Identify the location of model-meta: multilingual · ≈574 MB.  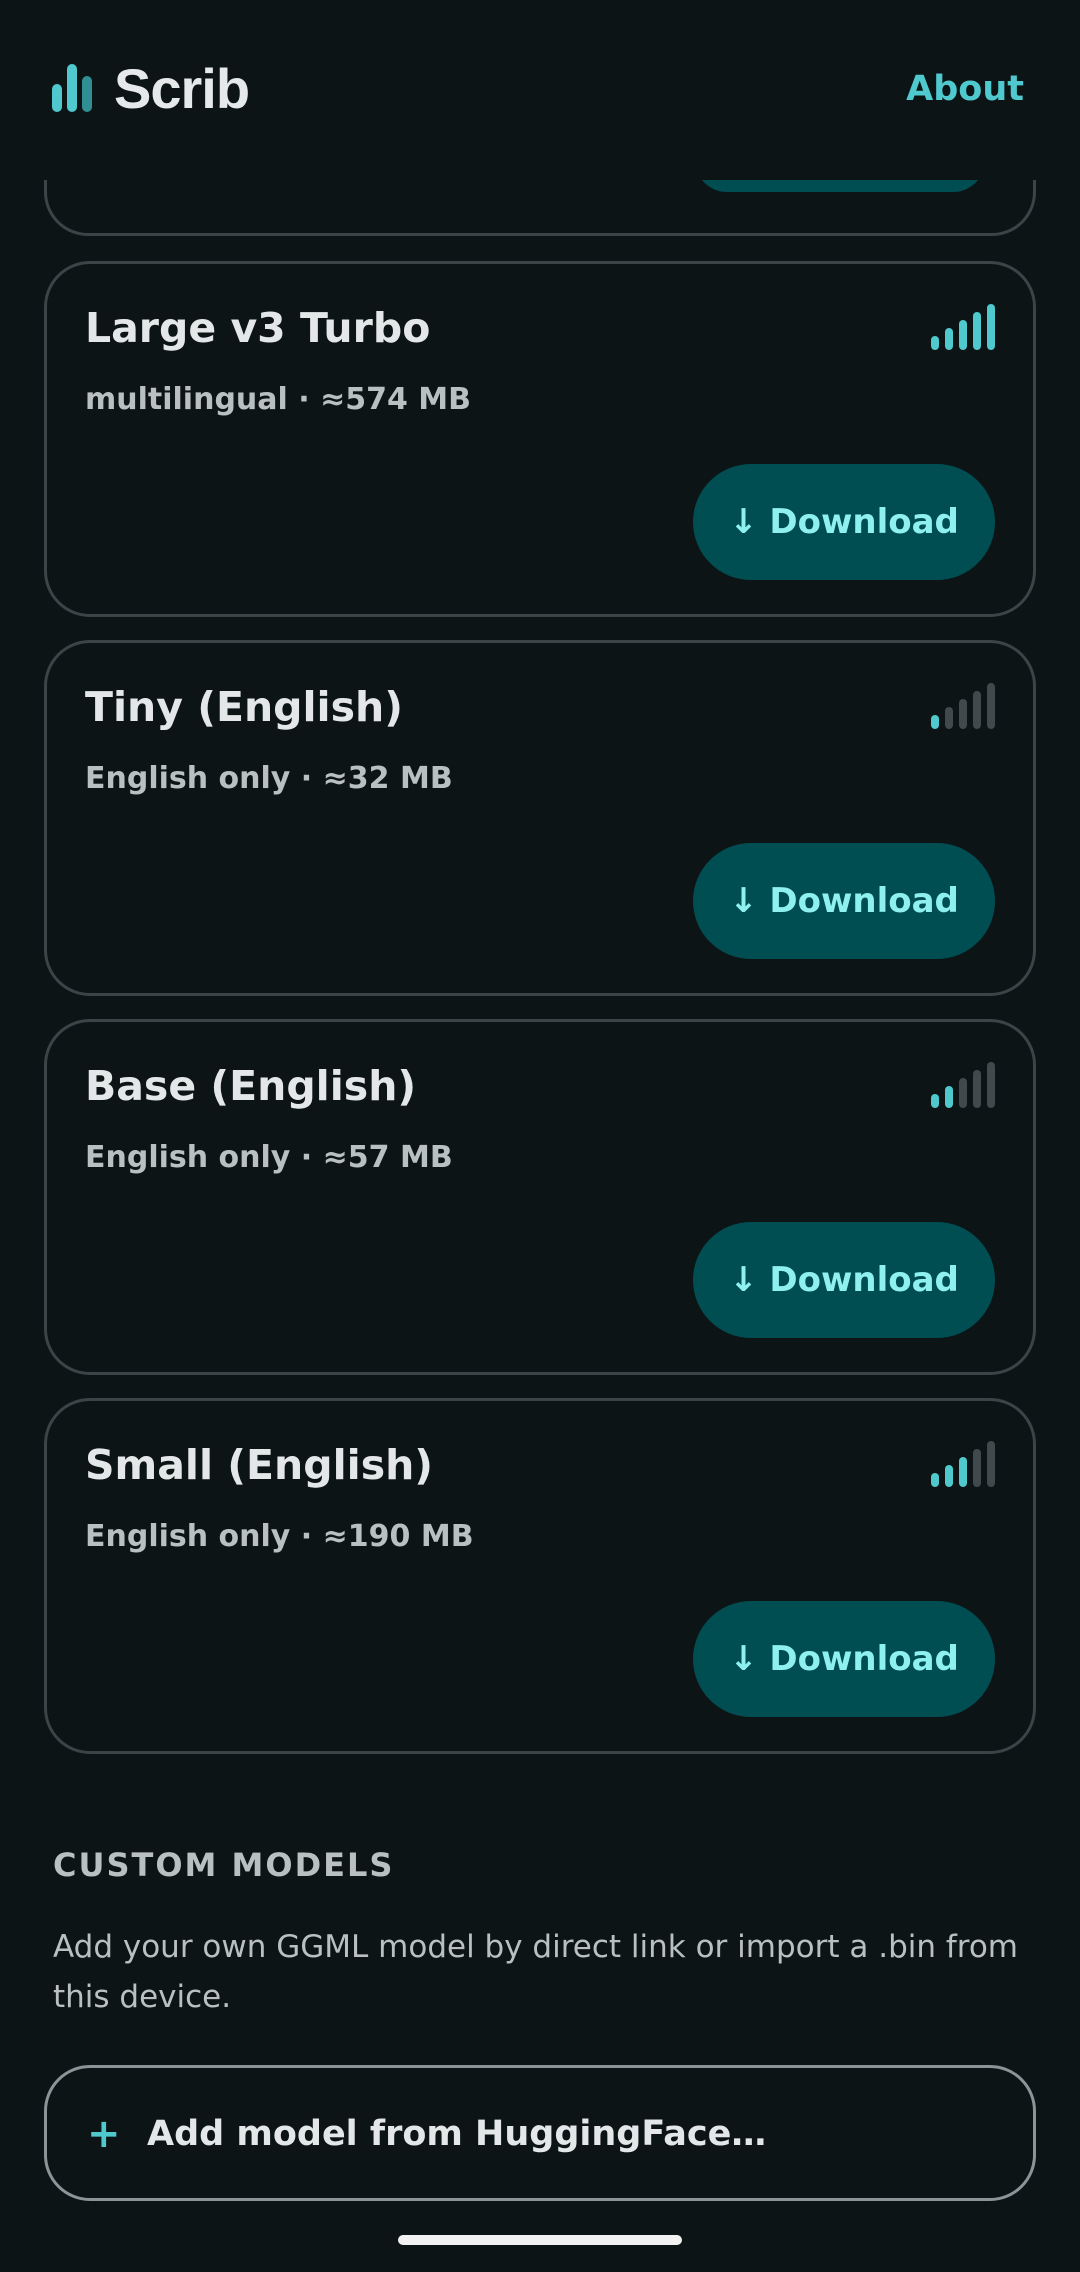
(278, 399).